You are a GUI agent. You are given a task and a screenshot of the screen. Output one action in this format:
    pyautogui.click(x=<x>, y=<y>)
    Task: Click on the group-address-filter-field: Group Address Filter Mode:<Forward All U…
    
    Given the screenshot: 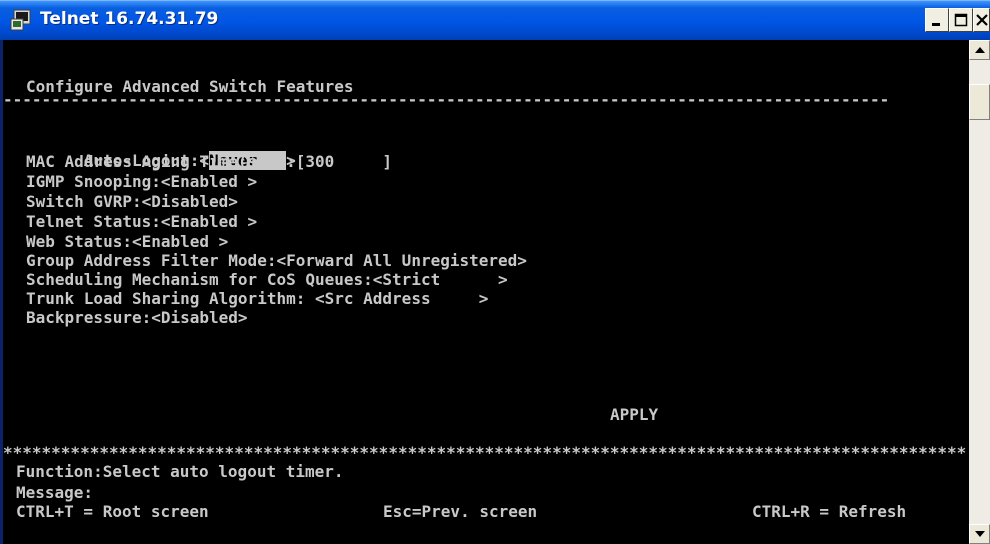 What is the action you would take?
    pyautogui.click(x=276, y=261)
    